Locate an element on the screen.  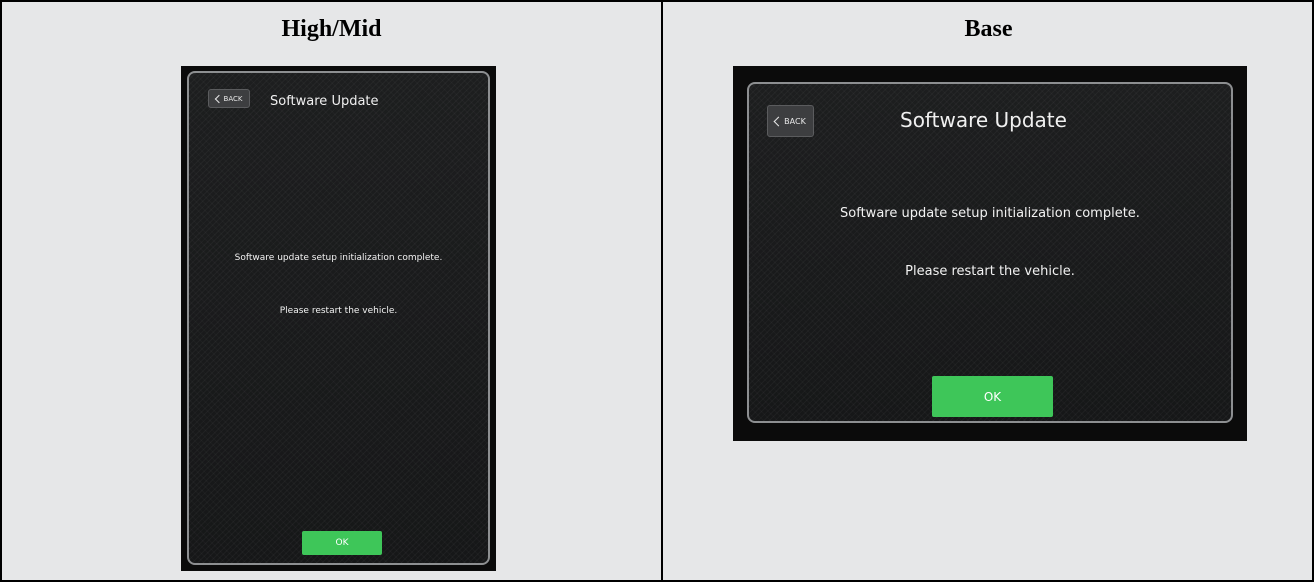
column-heading-base: Base is located at coordinates (988, 29).